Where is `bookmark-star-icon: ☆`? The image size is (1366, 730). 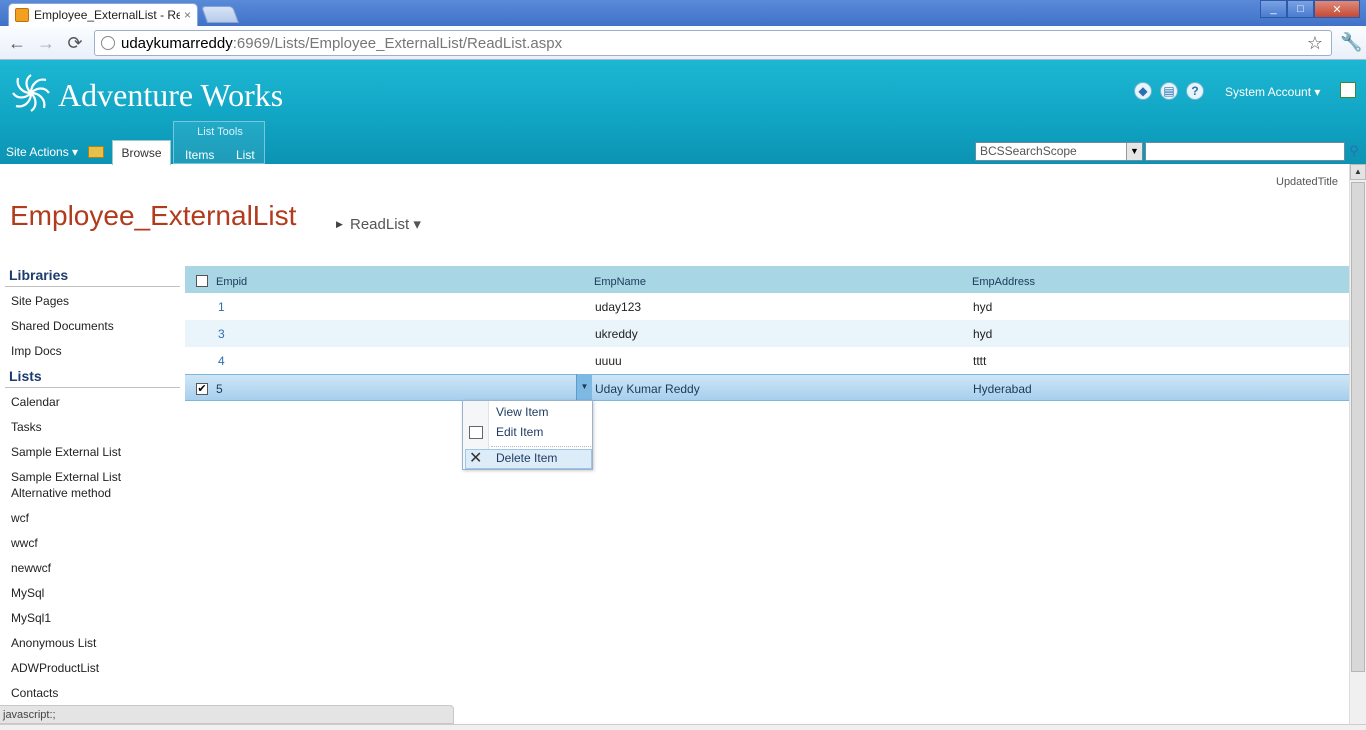
bookmark-star-icon: ☆ is located at coordinates (1315, 43).